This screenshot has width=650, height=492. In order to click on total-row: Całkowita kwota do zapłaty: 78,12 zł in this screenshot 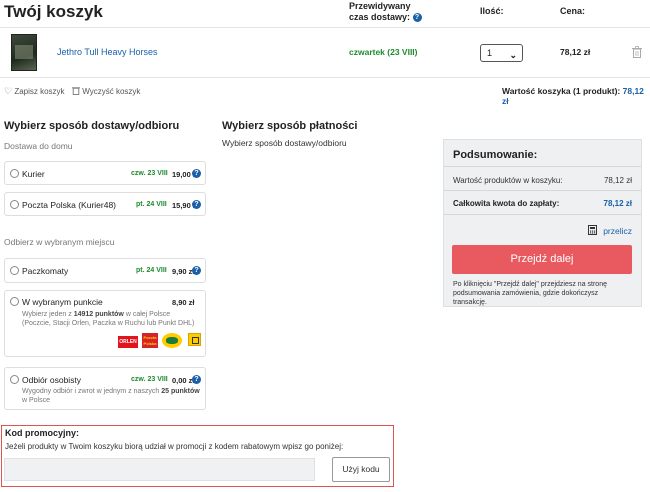, I will do `click(542, 203)`.